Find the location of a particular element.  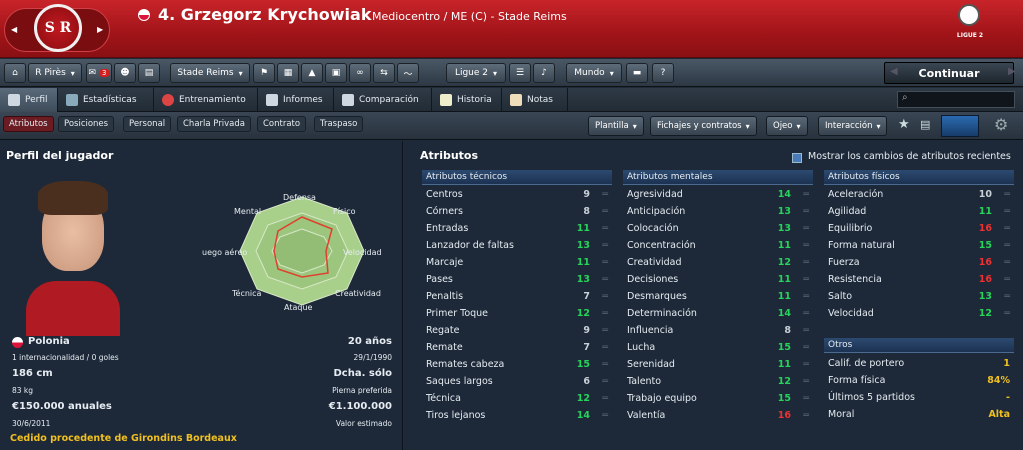

attribute-row: Anticipación 13 ═ is located at coordinates (718, 211).